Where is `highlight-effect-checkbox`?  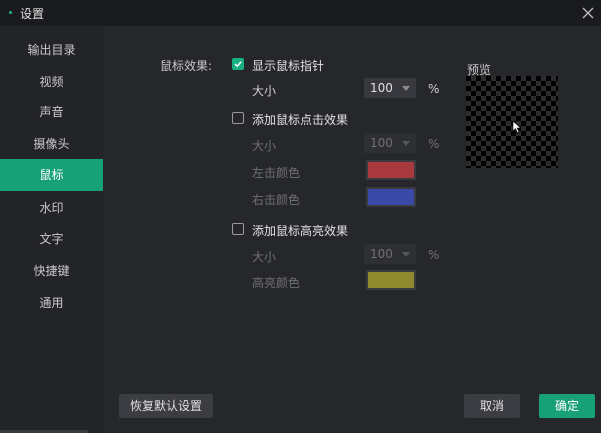 highlight-effect-checkbox is located at coordinates (238, 229).